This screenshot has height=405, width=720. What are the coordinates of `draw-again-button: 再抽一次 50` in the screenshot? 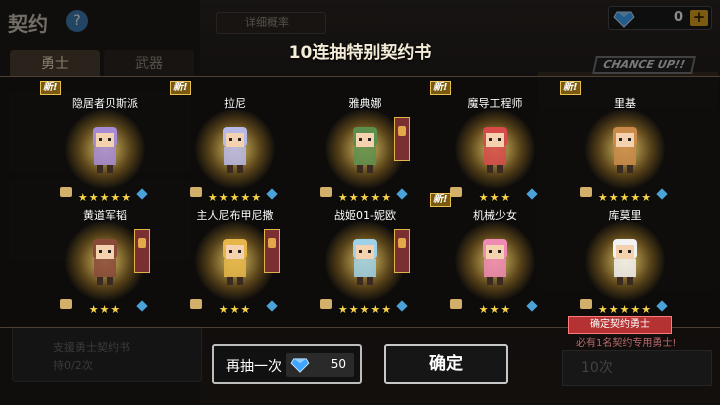 It's located at (287, 364).